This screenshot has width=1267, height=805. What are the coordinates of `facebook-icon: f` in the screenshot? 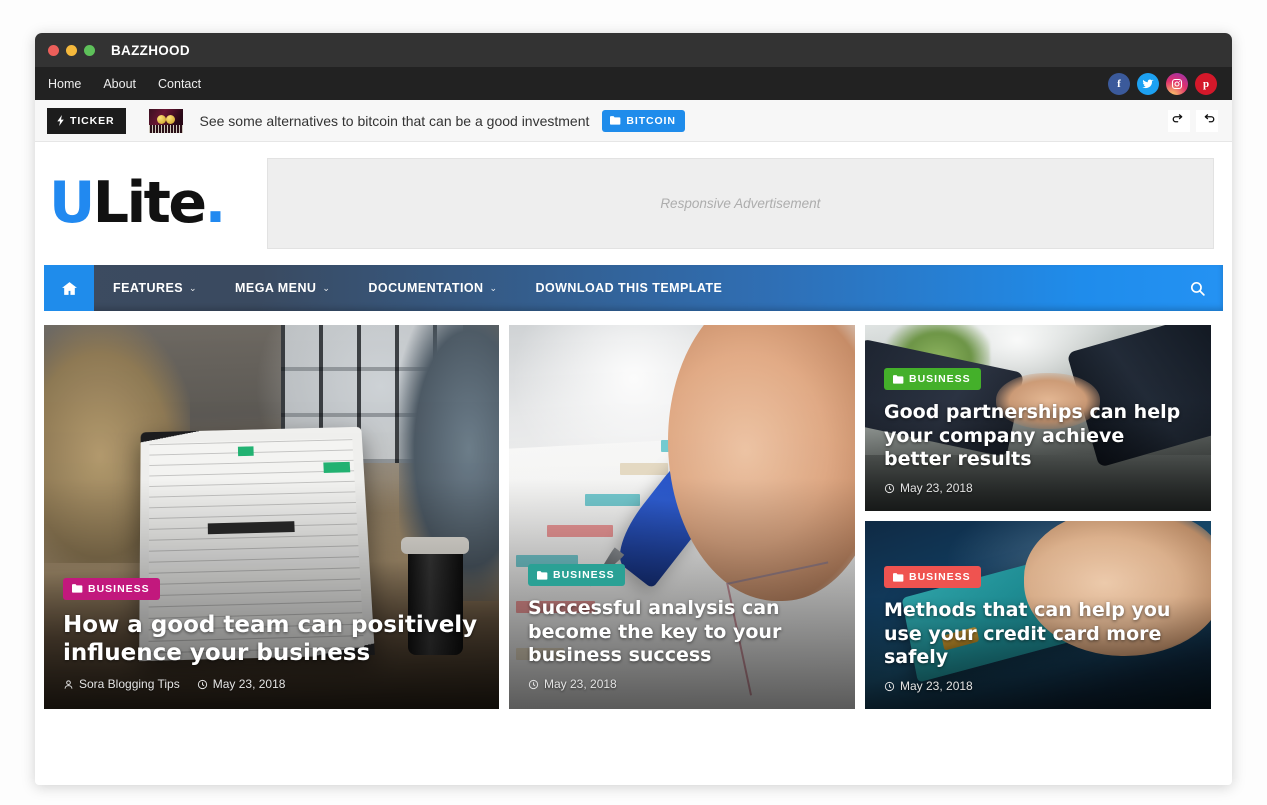 It's located at (1119, 83).